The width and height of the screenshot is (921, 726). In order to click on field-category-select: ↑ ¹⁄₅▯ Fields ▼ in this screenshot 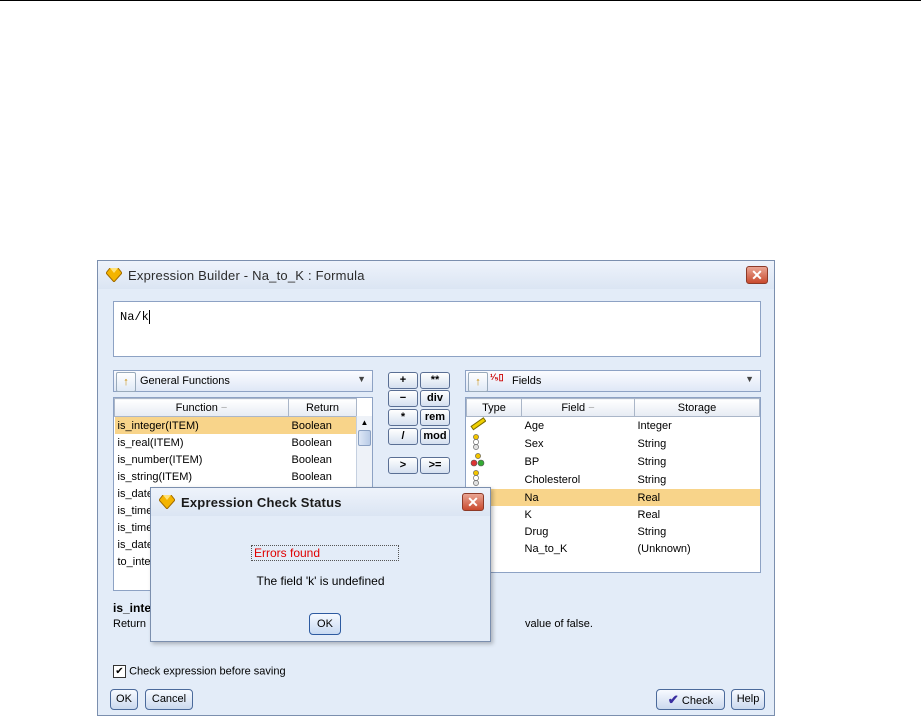, I will do `click(613, 381)`.